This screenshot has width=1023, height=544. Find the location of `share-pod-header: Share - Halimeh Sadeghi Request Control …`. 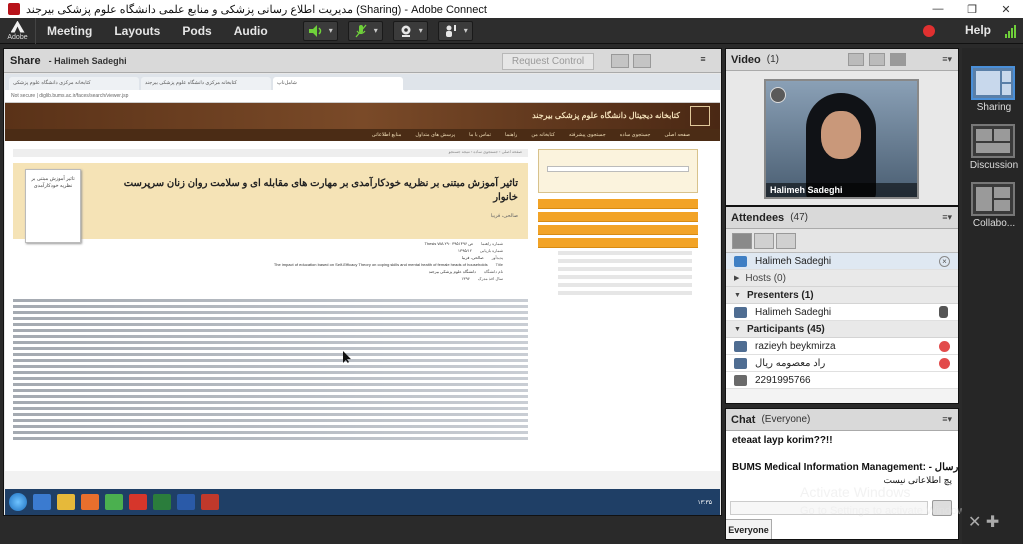

share-pod-header: Share - Halimeh Sadeghi Request Control … is located at coordinates (362, 61).